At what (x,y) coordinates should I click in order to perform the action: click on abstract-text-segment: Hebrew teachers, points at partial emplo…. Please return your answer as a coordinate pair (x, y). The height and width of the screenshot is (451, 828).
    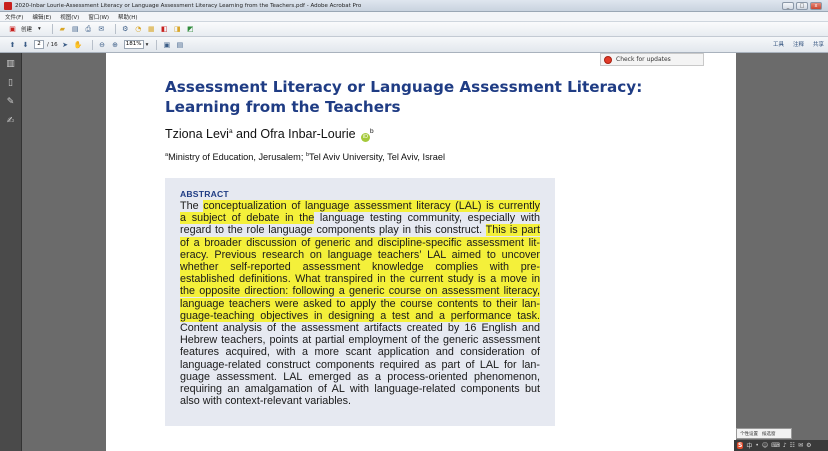
    Looking at the image, I should click on (360, 340).